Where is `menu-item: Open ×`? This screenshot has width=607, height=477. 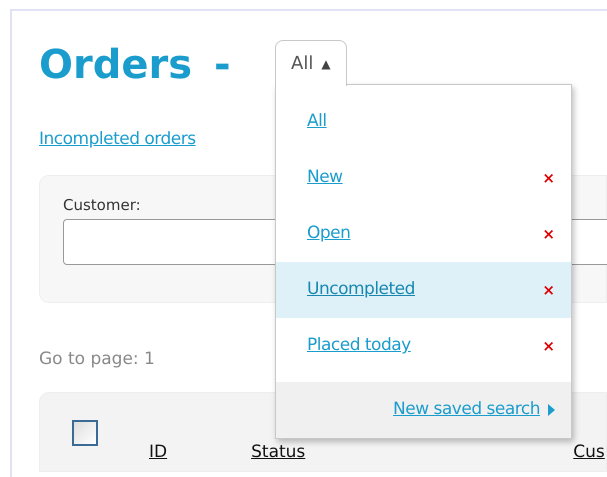 menu-item: Open × is located at coordinates (423, 234).